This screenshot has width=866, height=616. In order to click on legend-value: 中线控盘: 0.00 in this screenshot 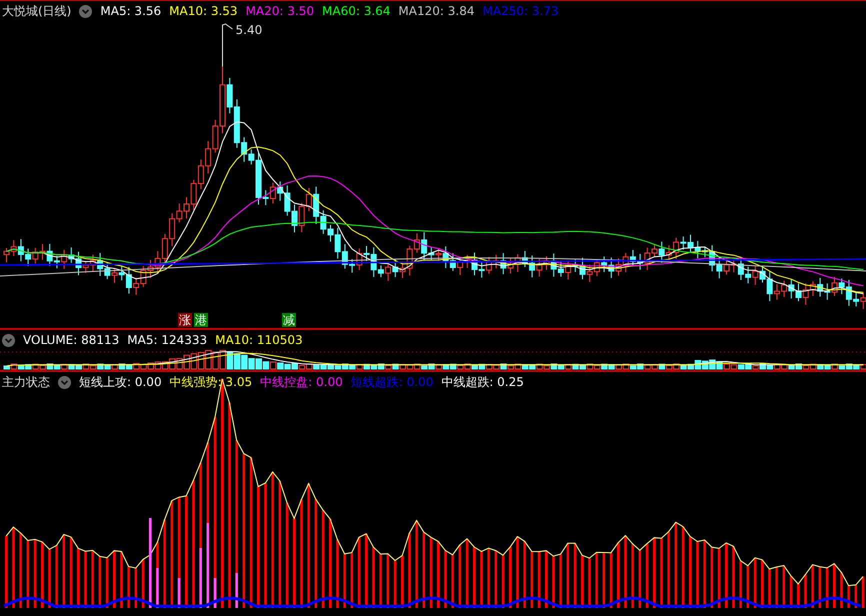, I will do `click(301, 382)`.